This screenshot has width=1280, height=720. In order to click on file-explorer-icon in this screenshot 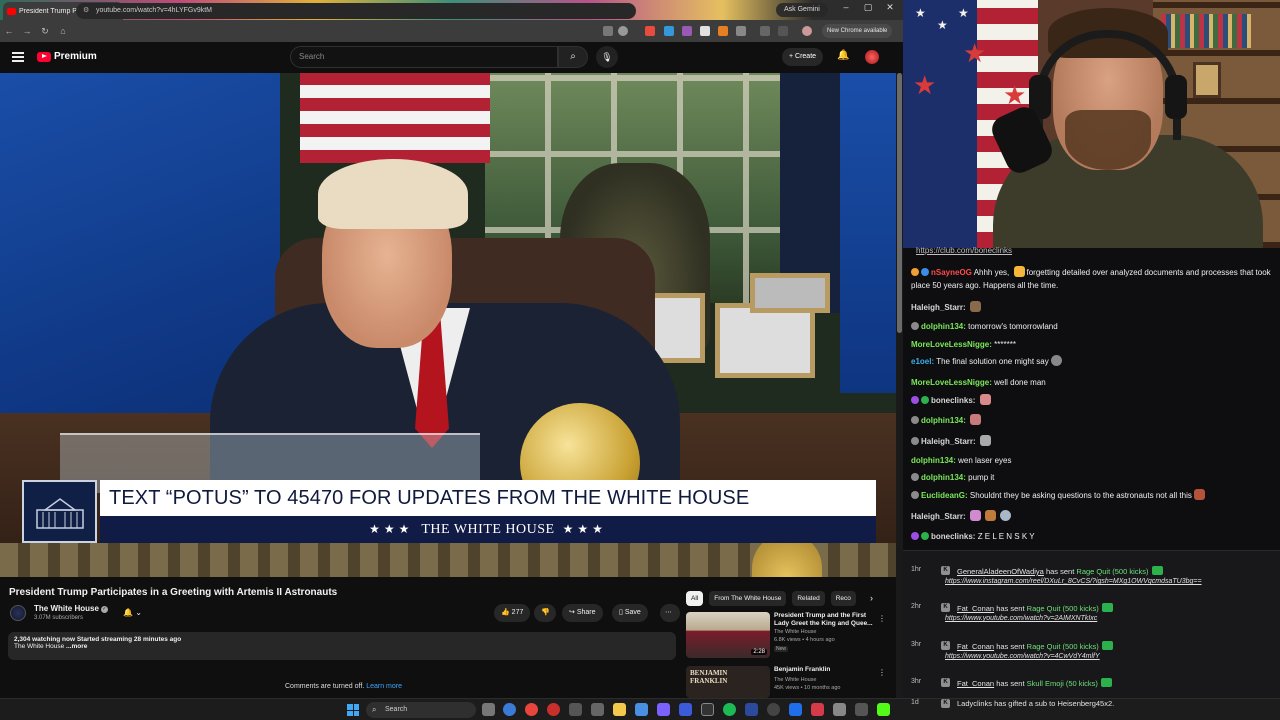, I will do `click(619, 709)`.